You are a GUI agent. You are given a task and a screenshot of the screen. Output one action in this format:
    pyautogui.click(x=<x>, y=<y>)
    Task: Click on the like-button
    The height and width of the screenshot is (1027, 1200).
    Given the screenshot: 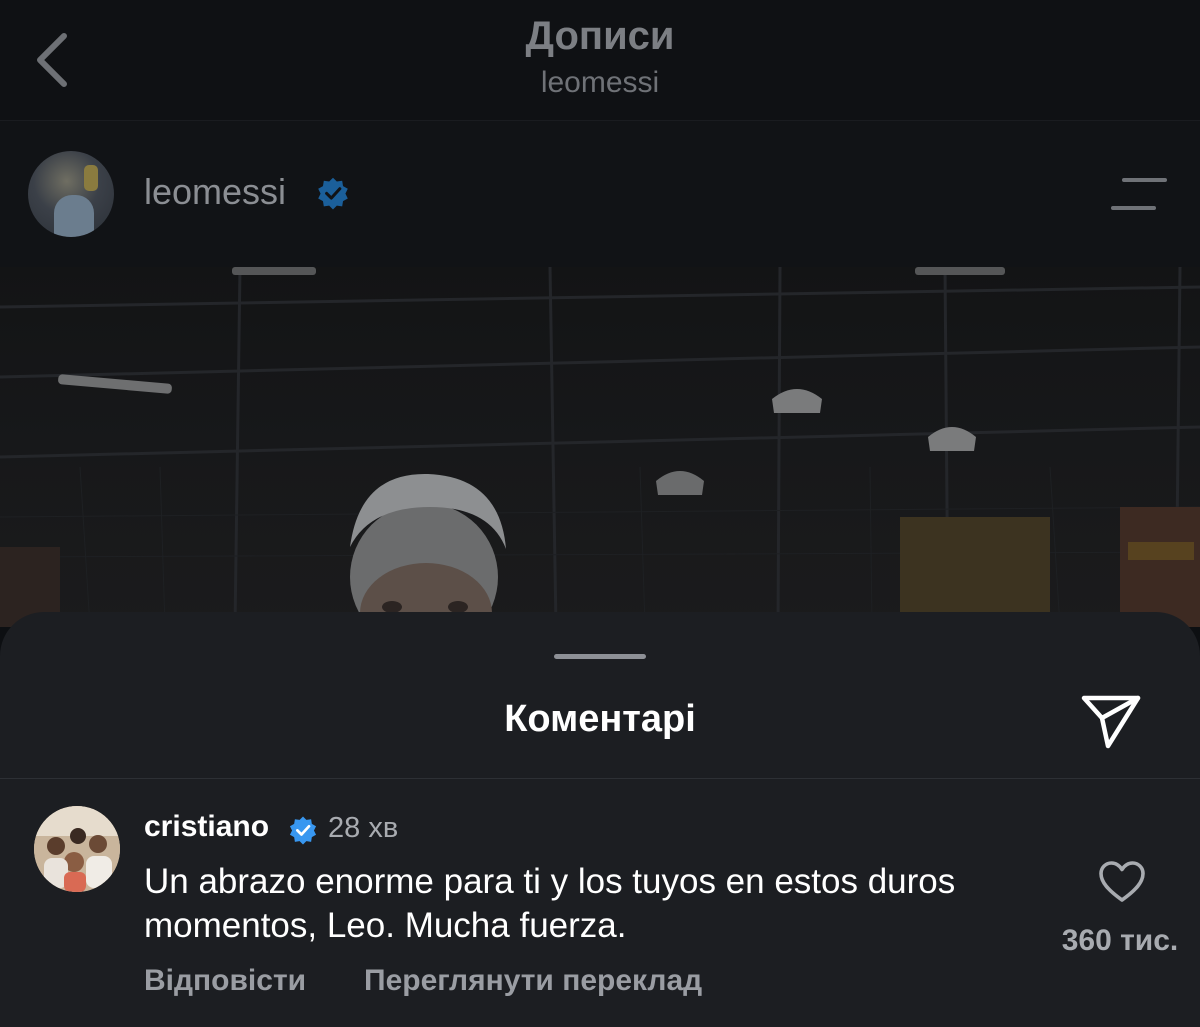 What is the action you would take?
    pyautogui.click(x=1122, y=882)
    